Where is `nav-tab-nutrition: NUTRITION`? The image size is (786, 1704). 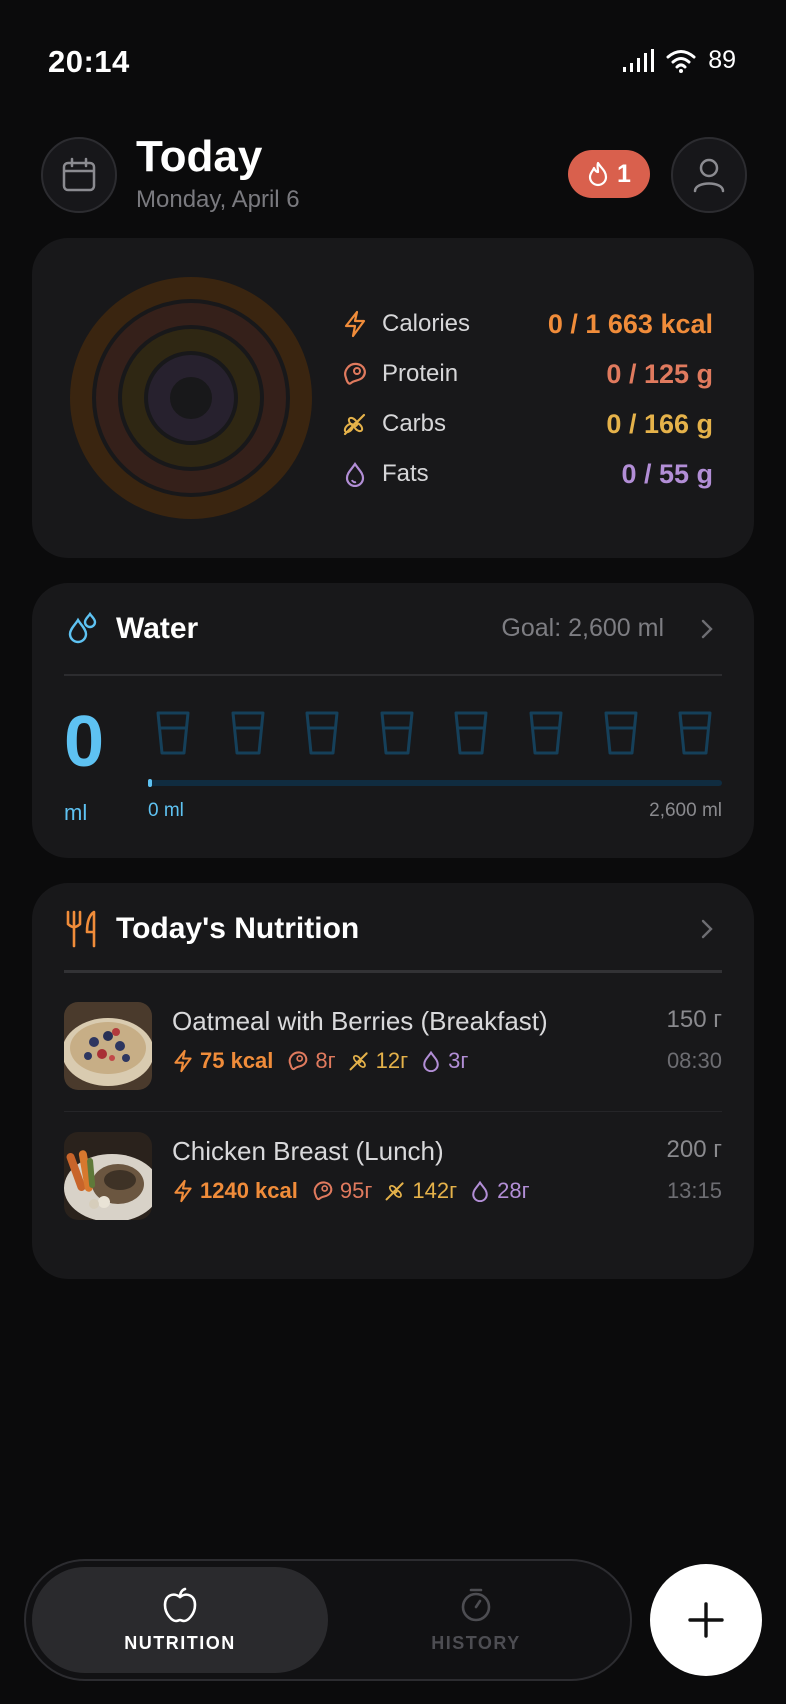 nav-tab-nutrition: NUTRITION is located at coordinates (180, 1620).